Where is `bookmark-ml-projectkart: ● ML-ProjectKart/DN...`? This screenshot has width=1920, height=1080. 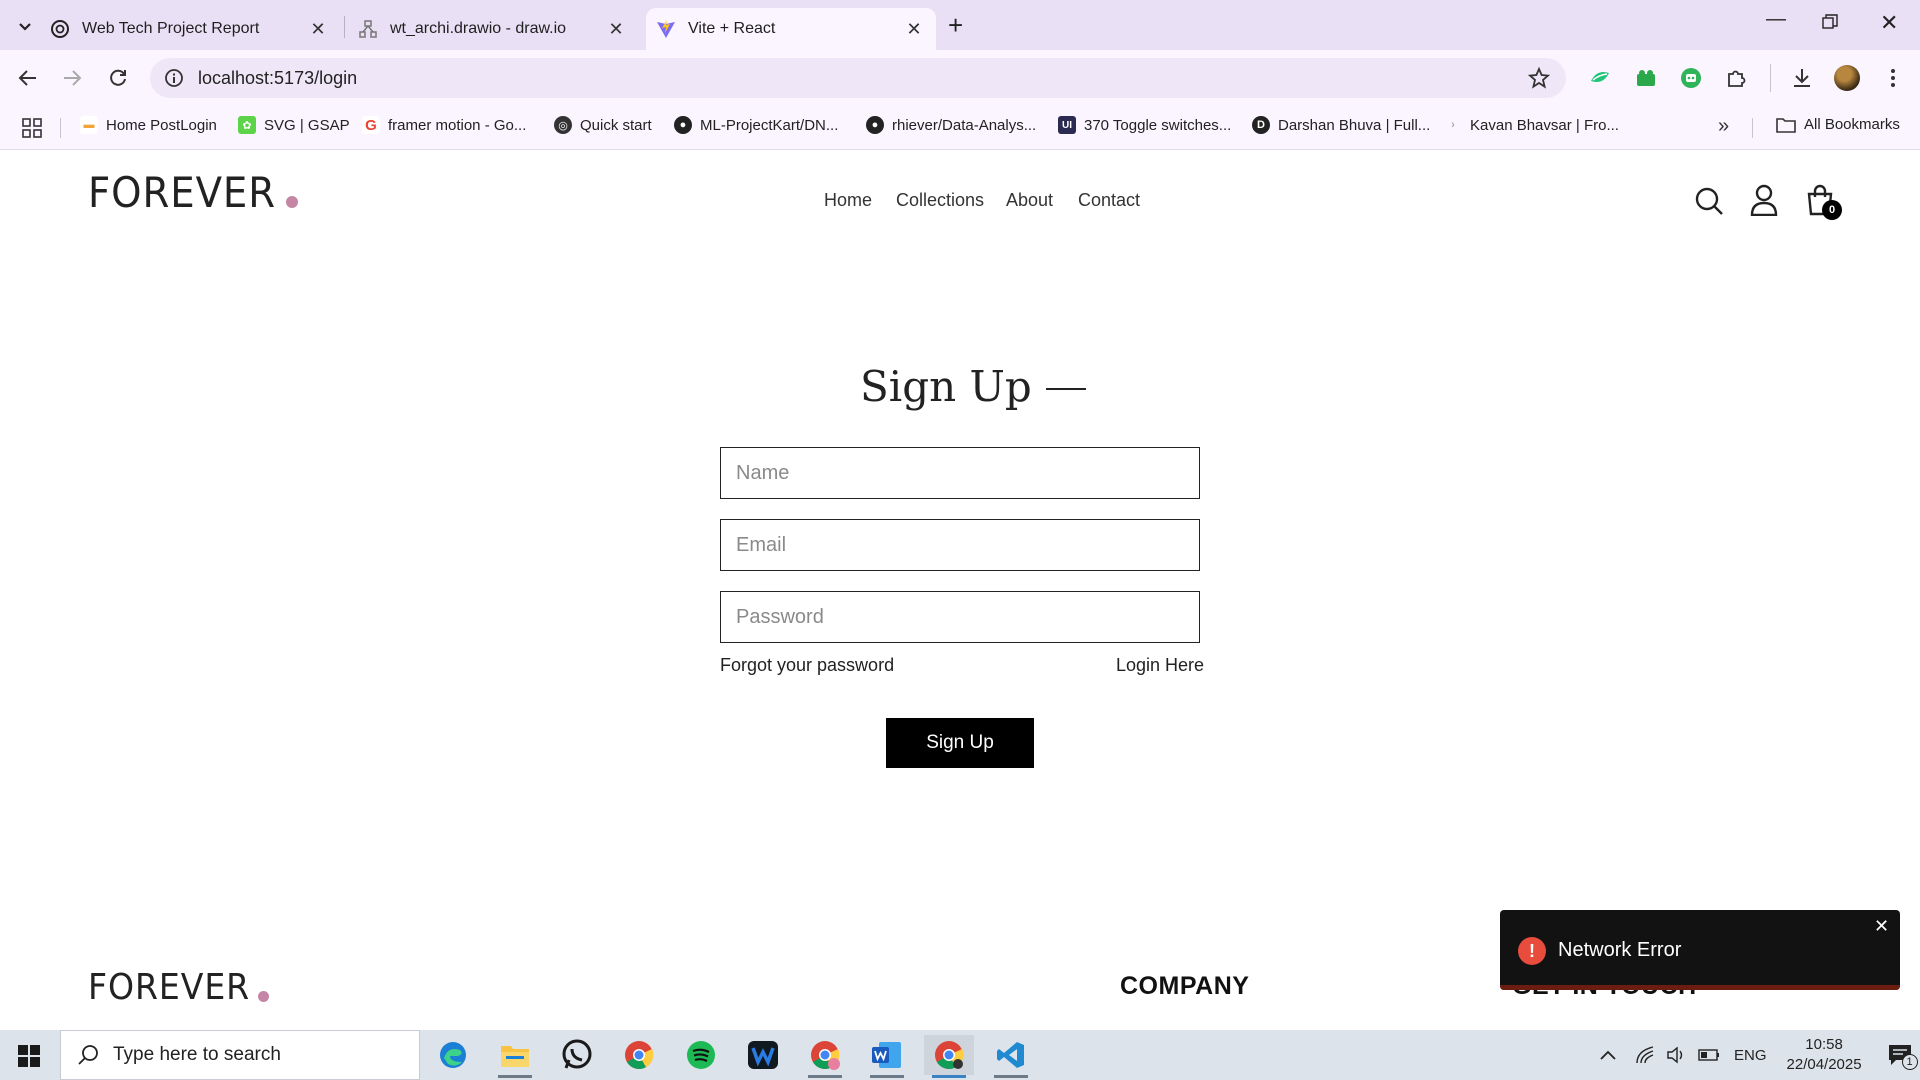 bookmark-ml-projectkart: ● ML-ProjectKart/DN... is located at coordinates (756, 125).